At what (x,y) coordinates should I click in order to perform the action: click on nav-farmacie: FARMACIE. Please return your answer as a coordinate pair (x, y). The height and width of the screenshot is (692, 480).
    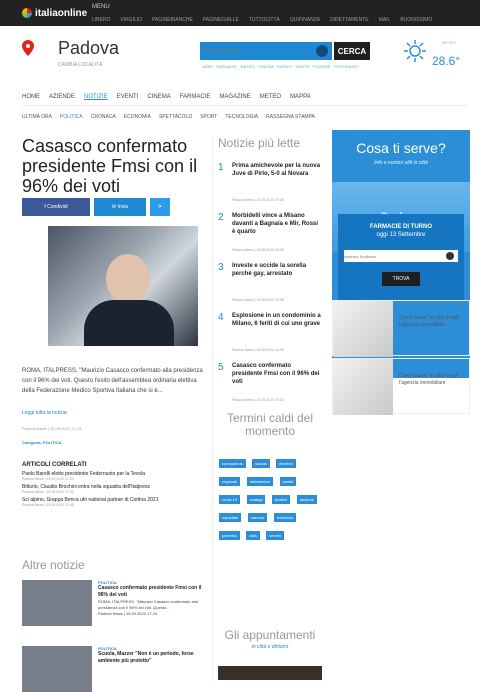
    Looking at the image, I should click on (195, 97).